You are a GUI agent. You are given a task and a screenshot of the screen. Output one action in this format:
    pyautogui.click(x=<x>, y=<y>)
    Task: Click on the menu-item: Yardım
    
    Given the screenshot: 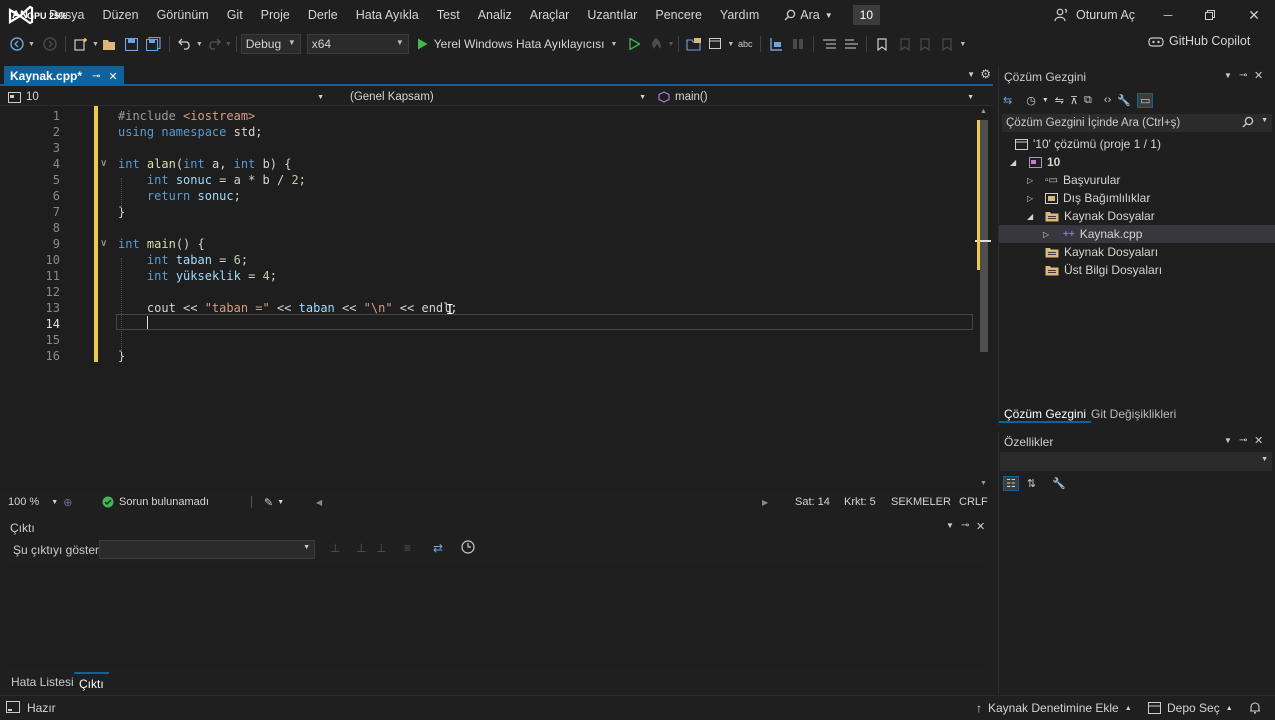 What is the action you would take?
    pyautogui.click(x=739, y=15)
    